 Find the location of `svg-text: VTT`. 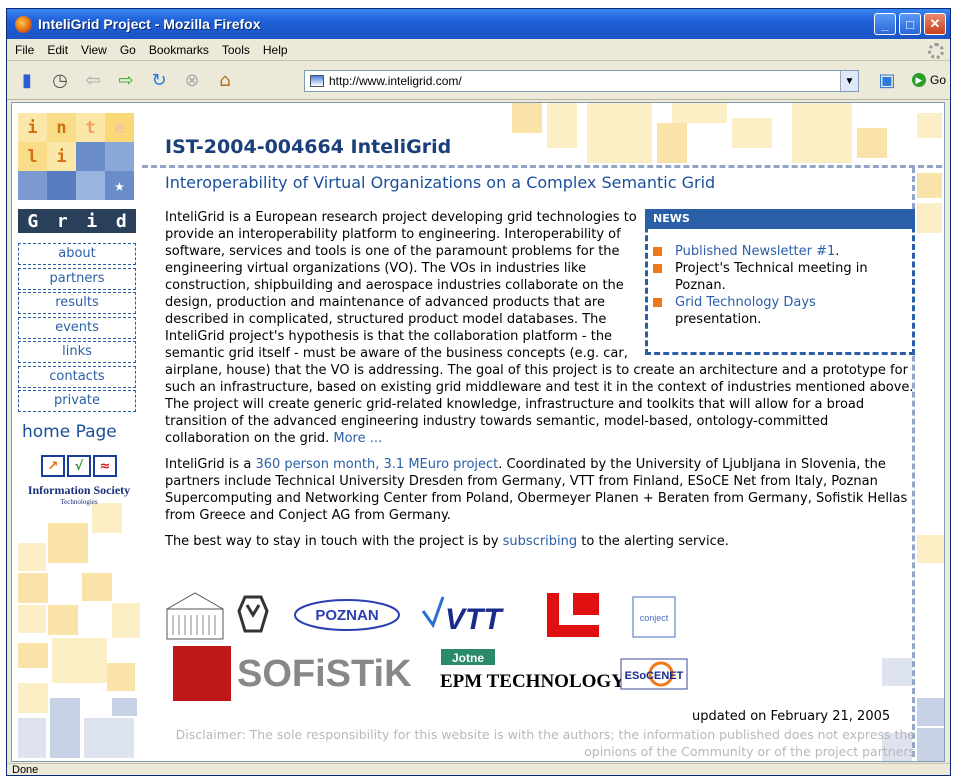

svg-text: VTT is located at coordinates (474, 619).